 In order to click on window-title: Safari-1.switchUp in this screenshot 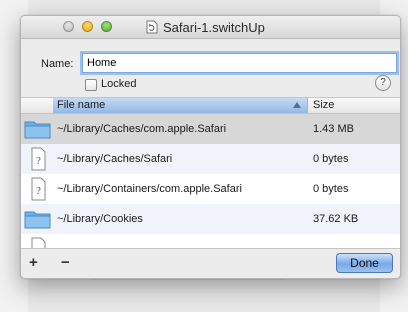, I will do `click(214, 27)`.